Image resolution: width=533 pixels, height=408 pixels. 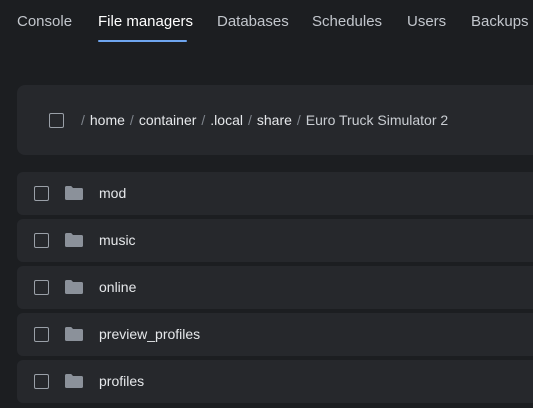 What do you see at coordinates (56, 120) in the screenshot?
I see `select-all-checkbox` at bounding box center [56, 120].